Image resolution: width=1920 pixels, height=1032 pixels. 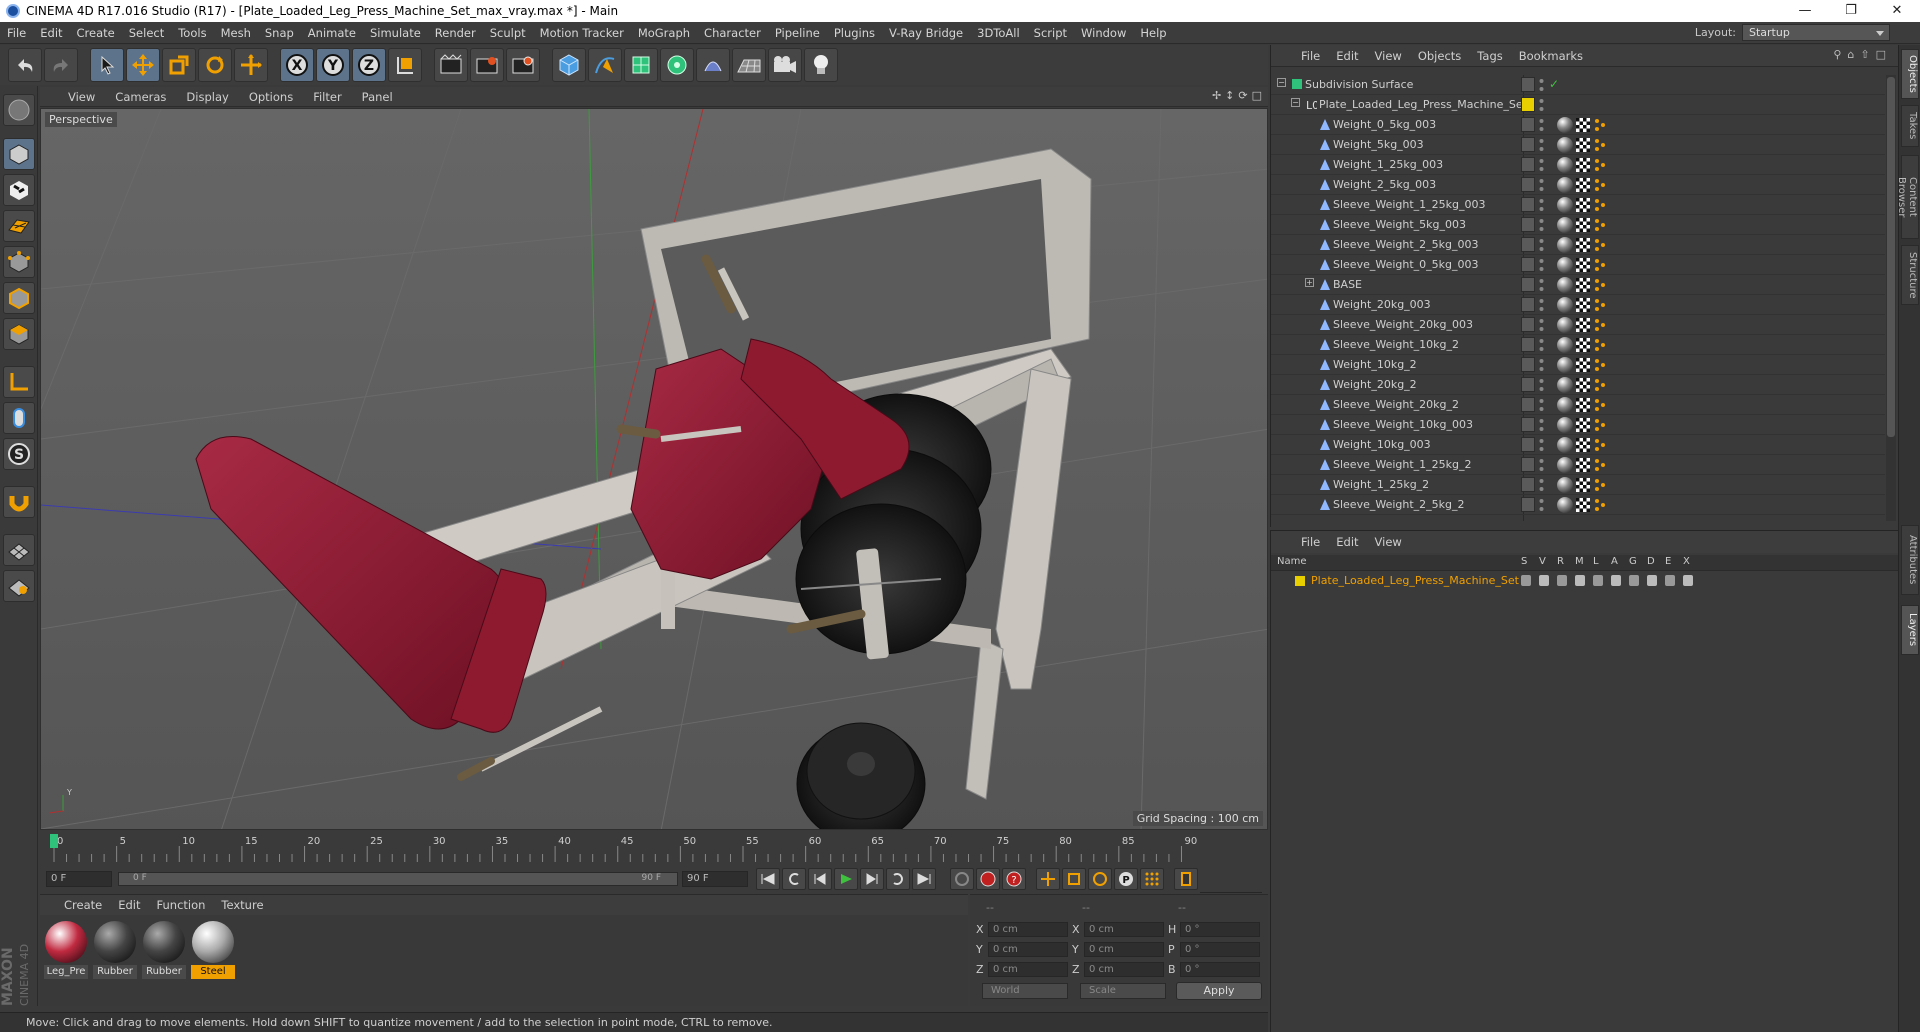 I want to click on object-menu-edit: Edit, so click(x=1347, y=56).